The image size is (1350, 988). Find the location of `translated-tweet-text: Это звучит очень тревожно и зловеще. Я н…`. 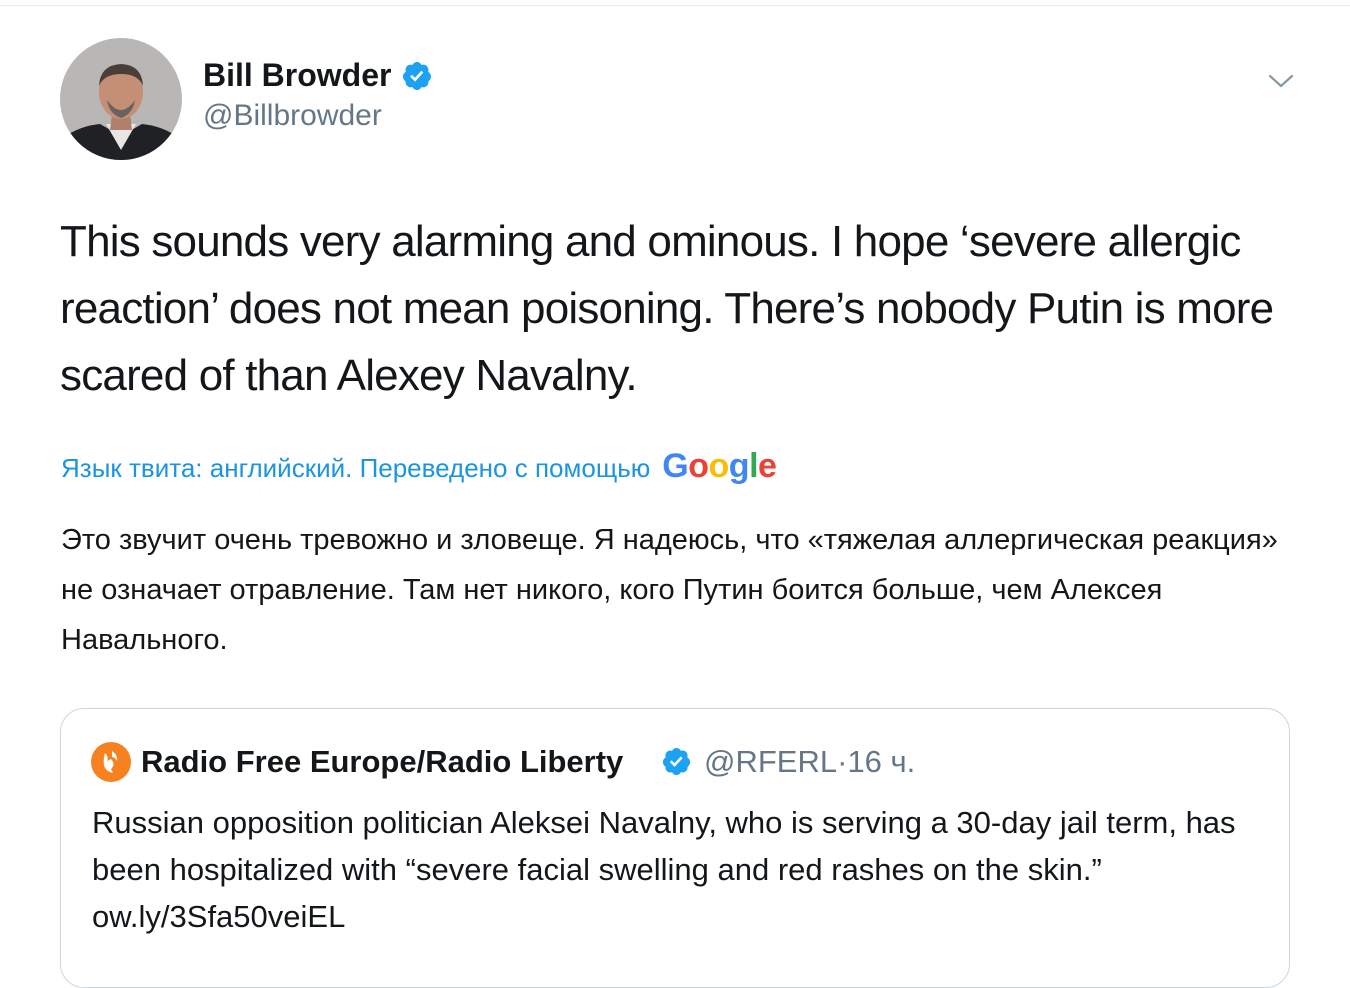

translated-tweet-text: Это звучит очень тревожно и зловеще. Я н… is located at coordinates (669, 590).